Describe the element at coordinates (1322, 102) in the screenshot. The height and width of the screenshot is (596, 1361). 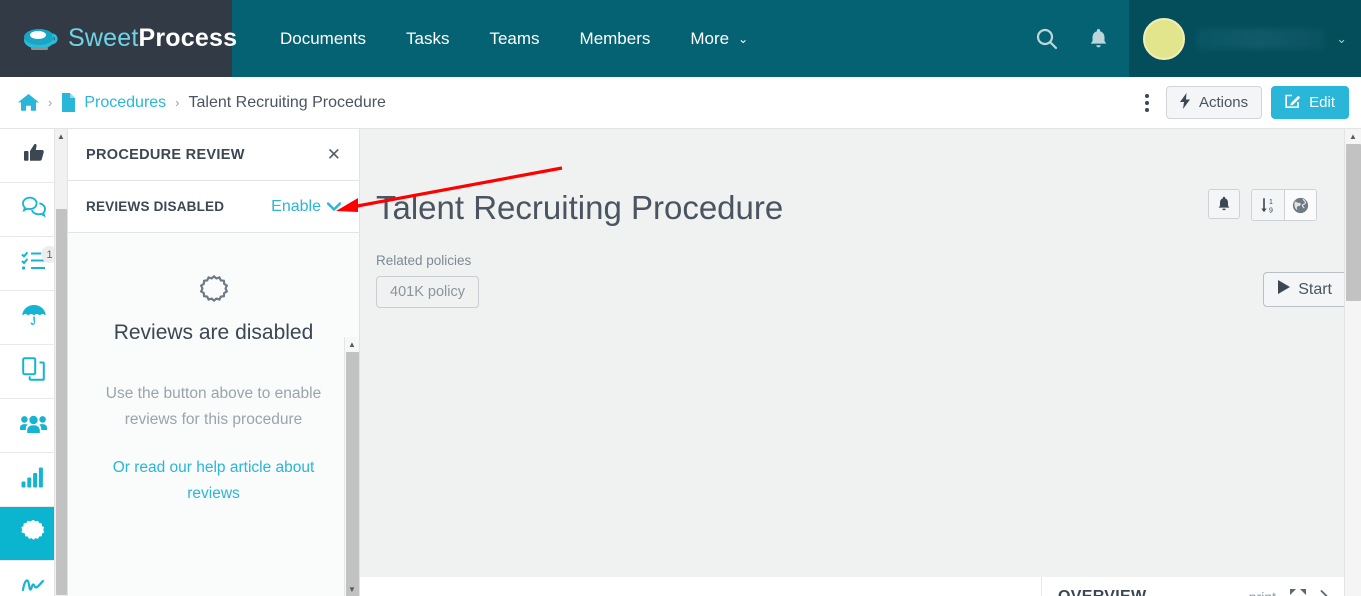
I see `edit-label: Edit` at that location.